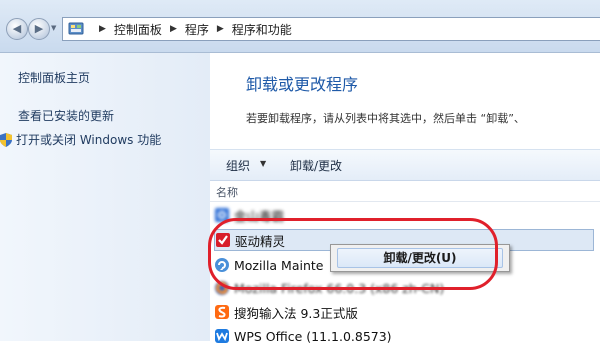  Describe the element at coordinates (76, 29) in the screenshot. I see `control-panel-icon` at that location.